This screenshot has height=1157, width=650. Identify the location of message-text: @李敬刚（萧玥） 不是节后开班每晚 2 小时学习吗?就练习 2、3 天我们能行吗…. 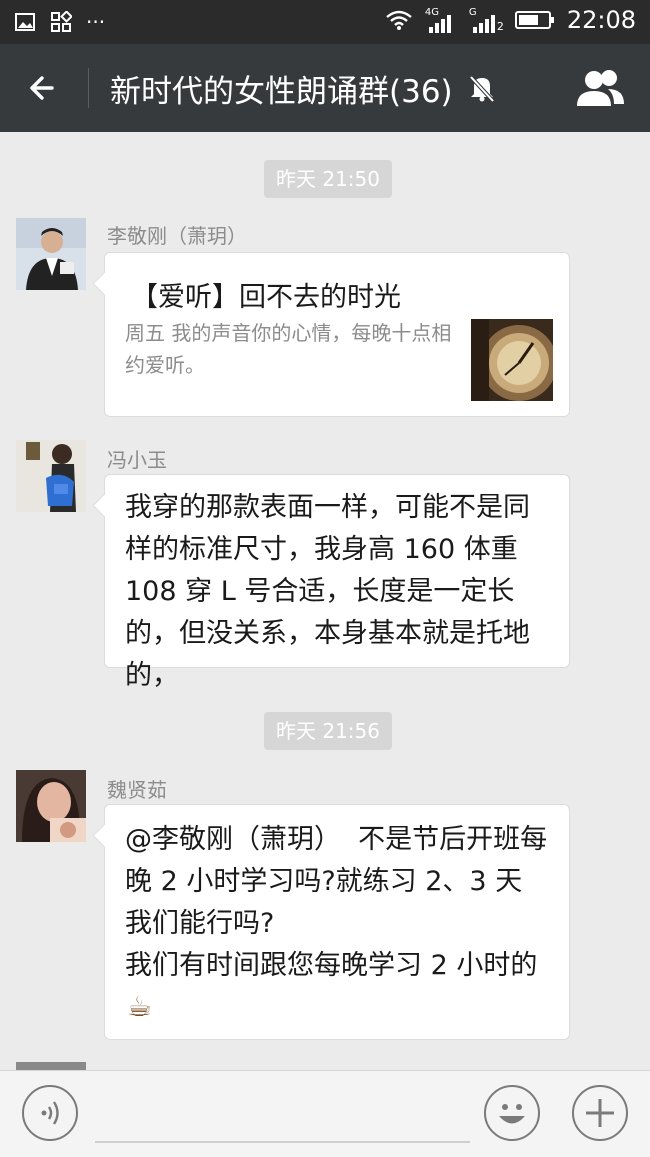
(336, 902).